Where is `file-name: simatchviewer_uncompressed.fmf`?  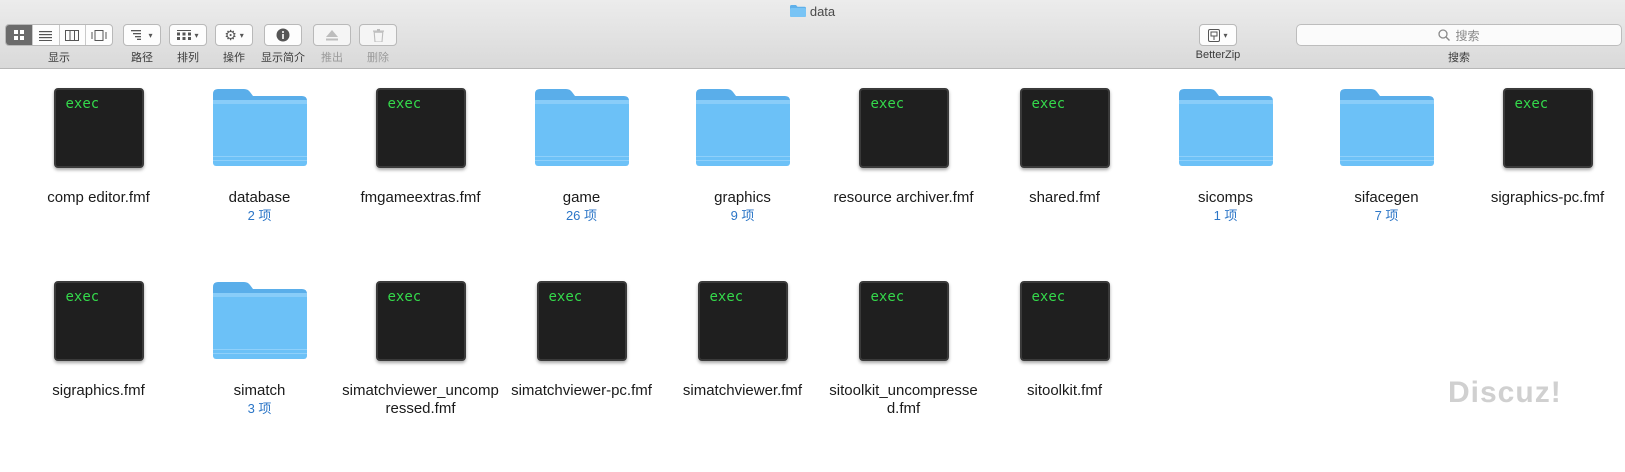
file-name: simatchviewer_uncompressed.fmf is located at coordinates (420, 399).